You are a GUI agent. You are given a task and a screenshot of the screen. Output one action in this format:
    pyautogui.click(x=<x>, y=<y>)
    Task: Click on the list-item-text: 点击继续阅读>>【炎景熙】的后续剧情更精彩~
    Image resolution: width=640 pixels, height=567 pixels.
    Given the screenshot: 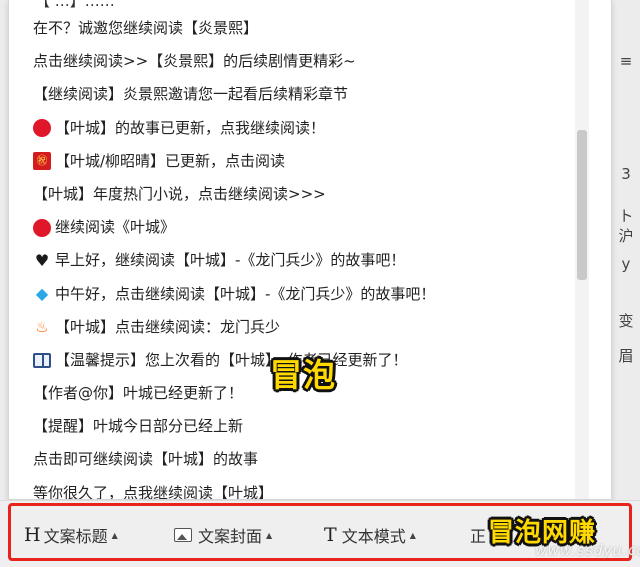 What is the action you would take?
    pyautogui.click(x=194, y=61)
    